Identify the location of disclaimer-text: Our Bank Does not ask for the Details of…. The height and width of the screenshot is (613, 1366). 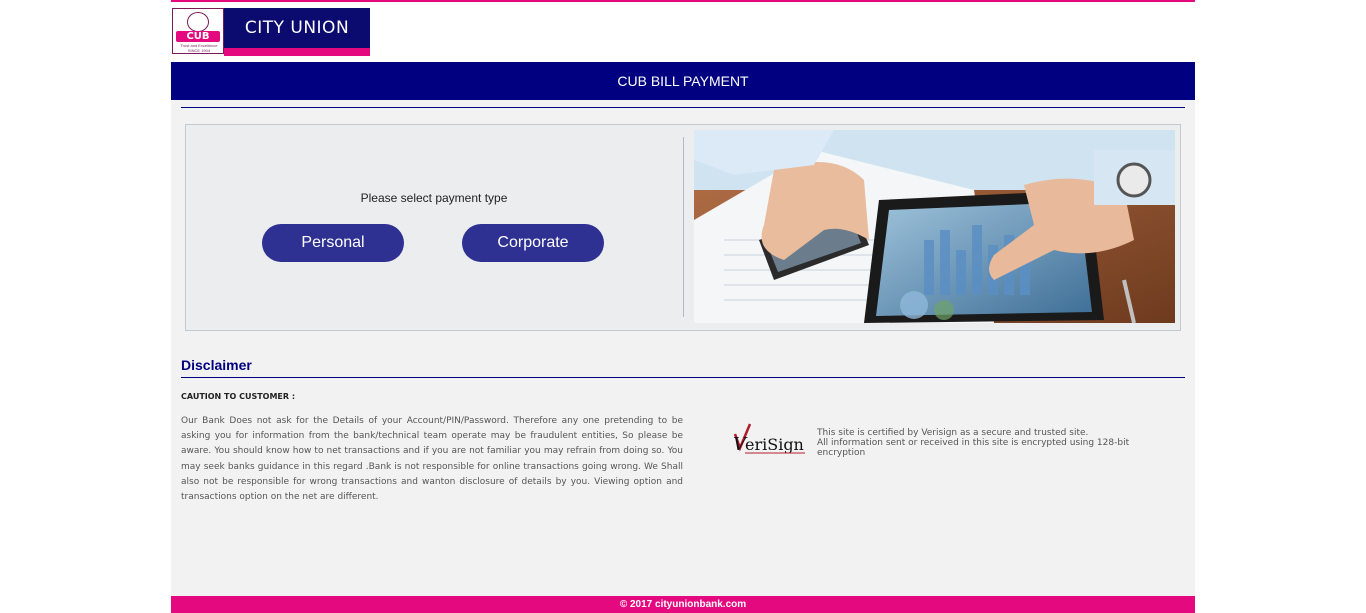
(432, 459).